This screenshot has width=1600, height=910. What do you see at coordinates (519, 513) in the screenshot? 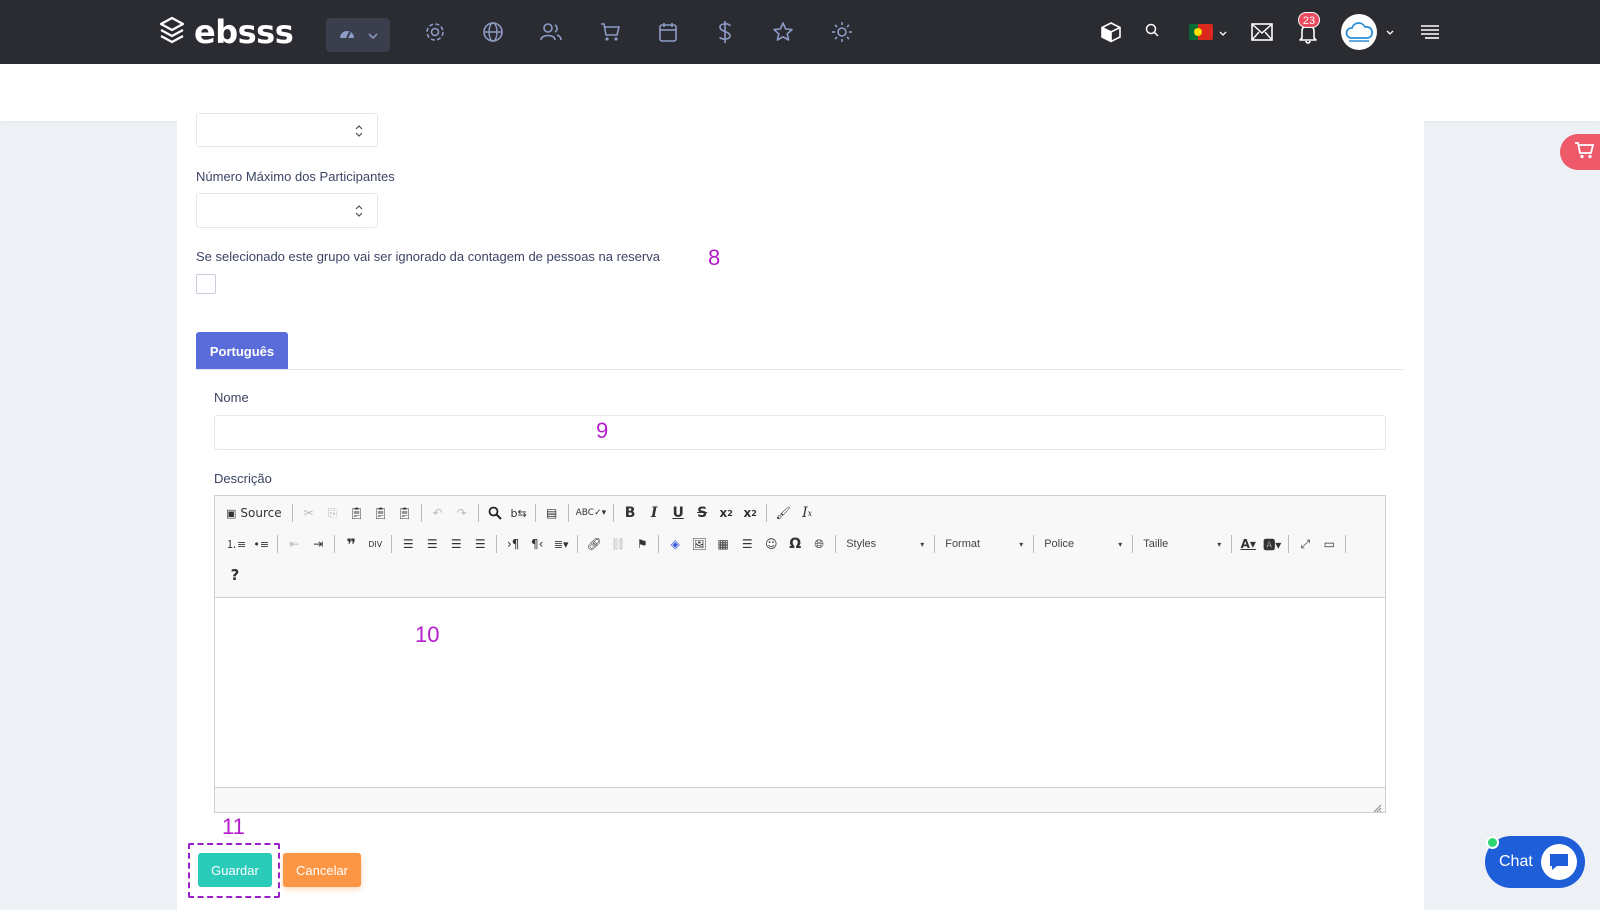
I see `replace-icon: b⇆` at bounding box center [519, 513].